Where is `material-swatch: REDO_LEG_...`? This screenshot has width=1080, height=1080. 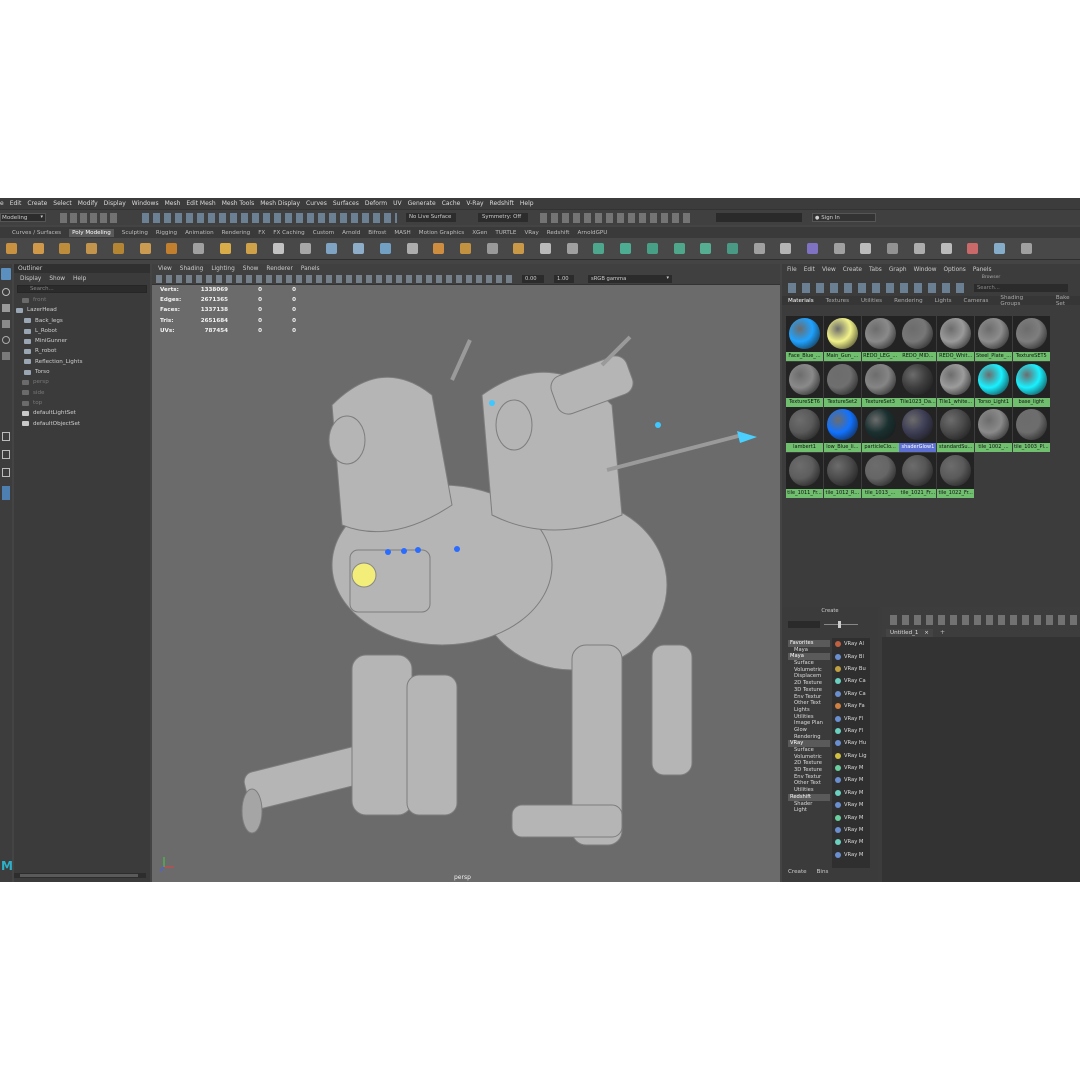
material-swatch: REDO_LEG_... is located at coordinates (880, 338).